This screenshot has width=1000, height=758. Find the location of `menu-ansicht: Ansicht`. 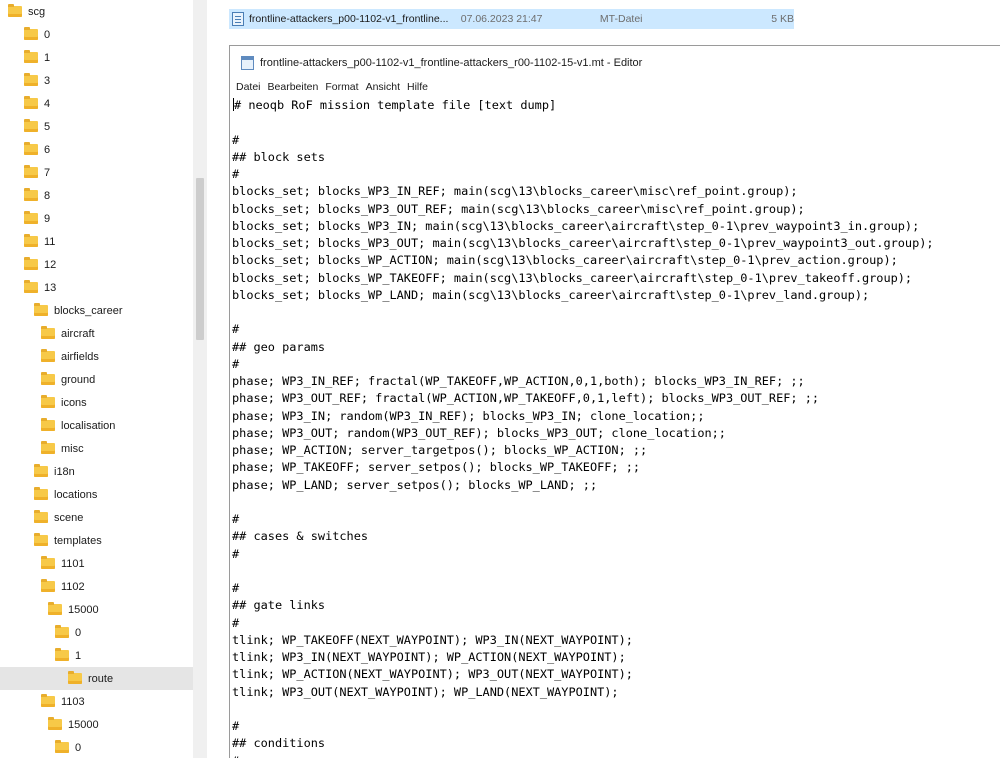

menu-ansicht: Ansicht is located at coordinates (383, 87).